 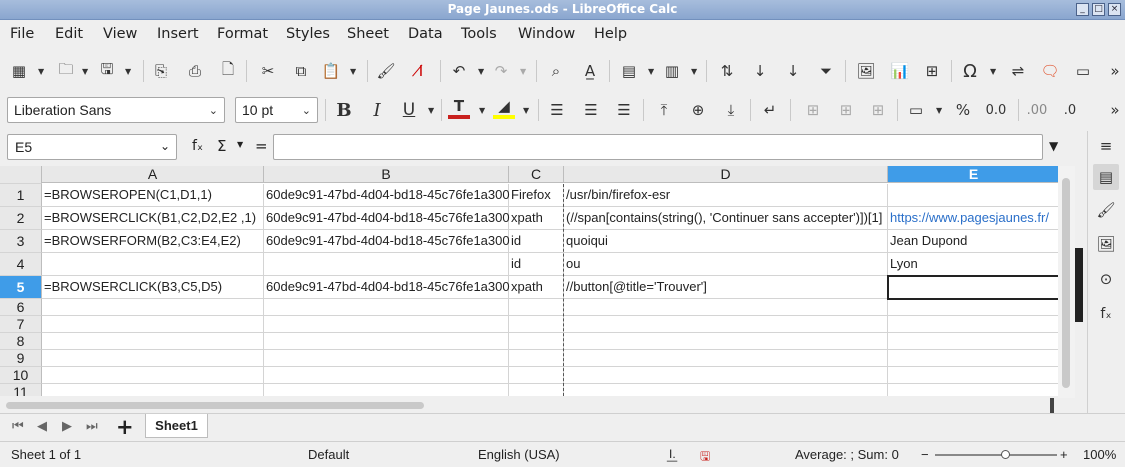 I want to click on cut-icon: ✂, so click(x=268, y=71).